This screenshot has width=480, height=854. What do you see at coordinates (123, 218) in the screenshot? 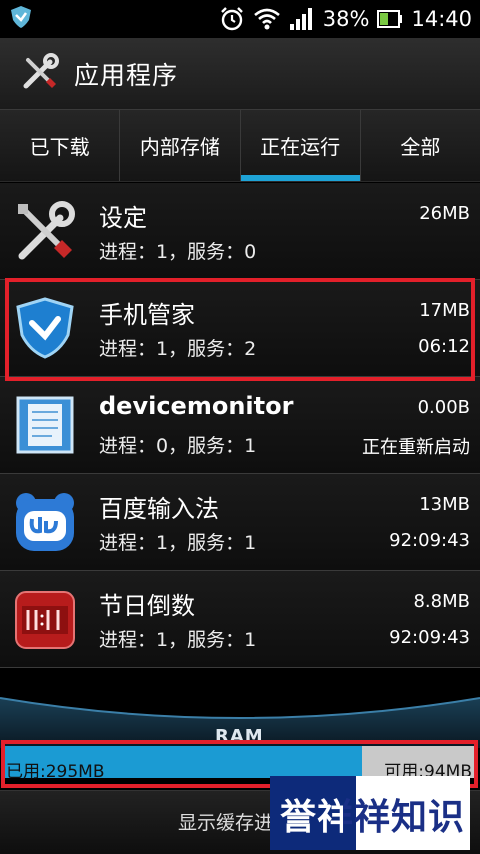
I see `app-name: 设定` at bounding box center [123, 218].